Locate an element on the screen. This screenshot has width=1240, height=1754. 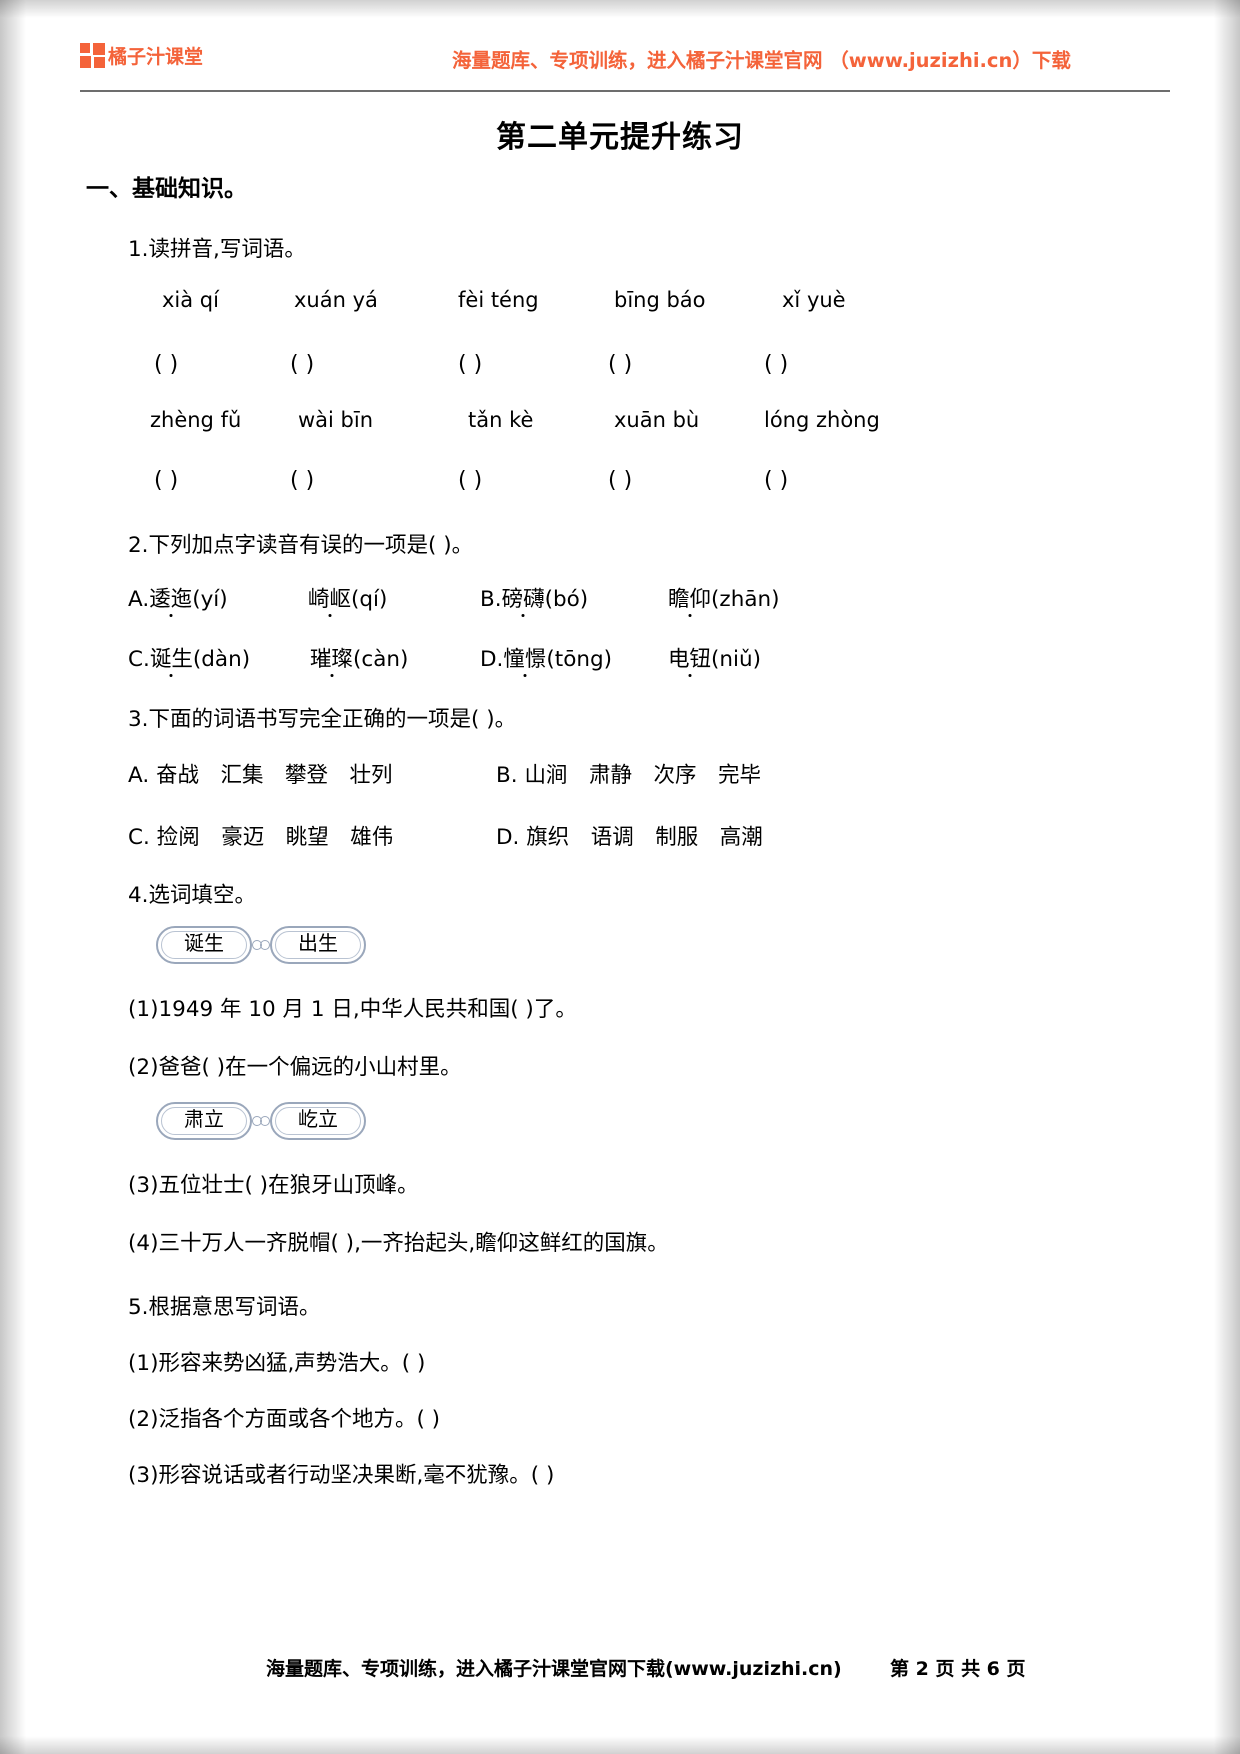
pinyin-item: tǎn kè is located at coordinates (501, 420).